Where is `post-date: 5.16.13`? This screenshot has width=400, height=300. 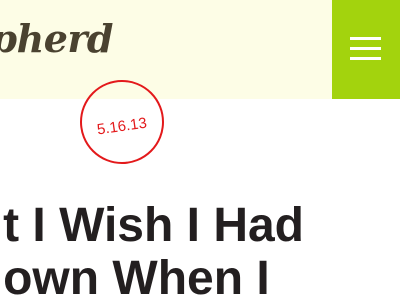
post-date: 5.16.13 is located at coordinates (121, 126).